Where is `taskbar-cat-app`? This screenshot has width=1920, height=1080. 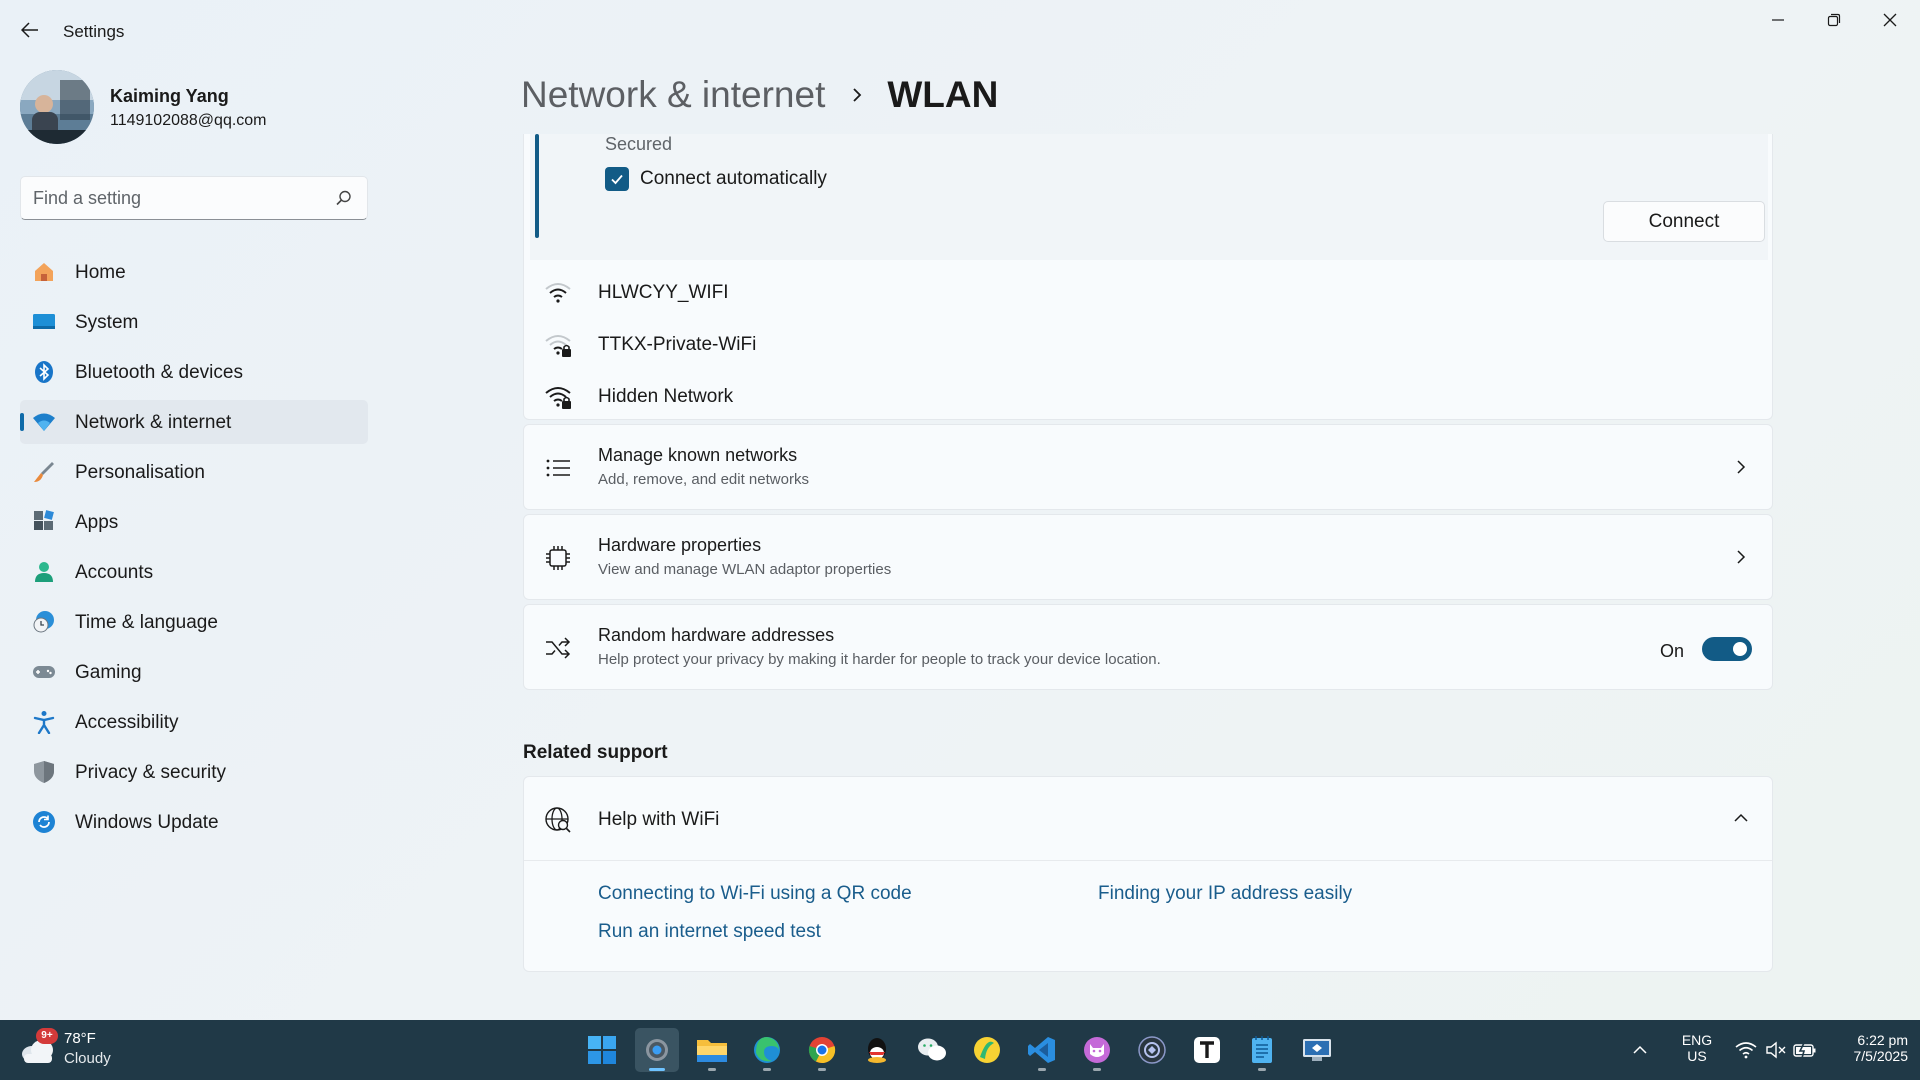 taskbar-cat-app is located at coordinates (1097, 1050).